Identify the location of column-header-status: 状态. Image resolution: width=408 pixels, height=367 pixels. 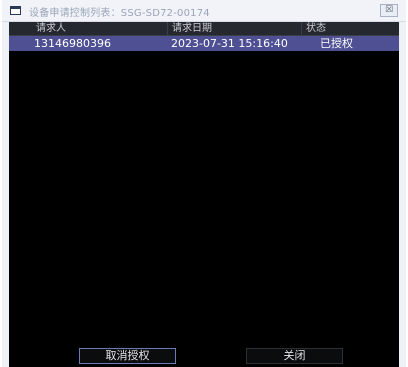
(350, 28).